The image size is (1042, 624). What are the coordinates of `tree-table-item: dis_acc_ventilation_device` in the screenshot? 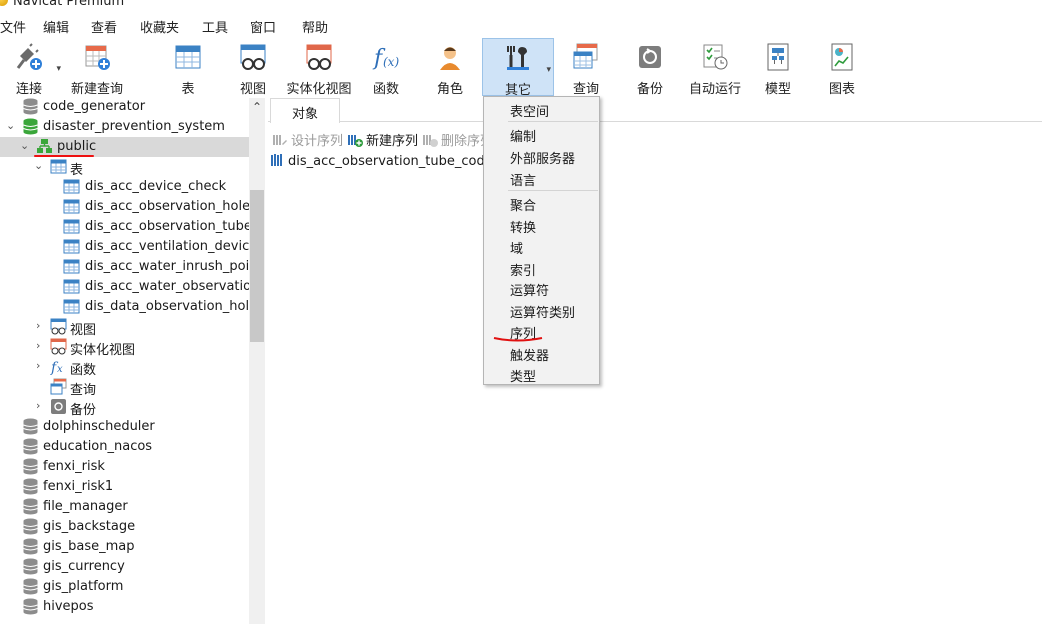 It's located at (124, 247).